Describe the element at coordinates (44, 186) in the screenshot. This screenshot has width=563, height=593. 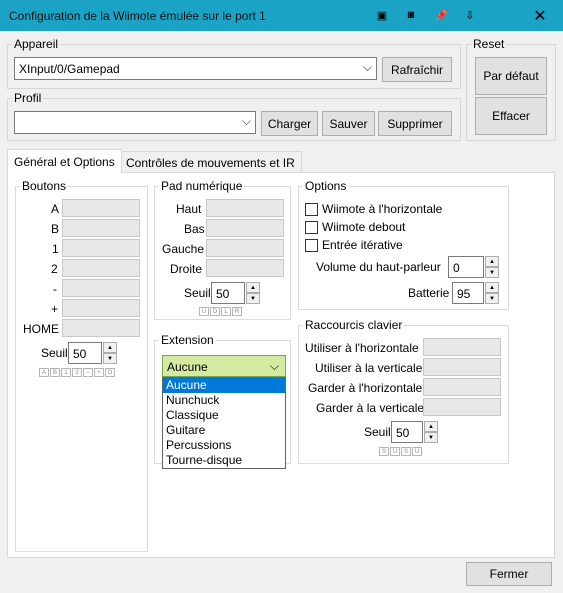
I see `buttons-group-label: Boutons` at that location.